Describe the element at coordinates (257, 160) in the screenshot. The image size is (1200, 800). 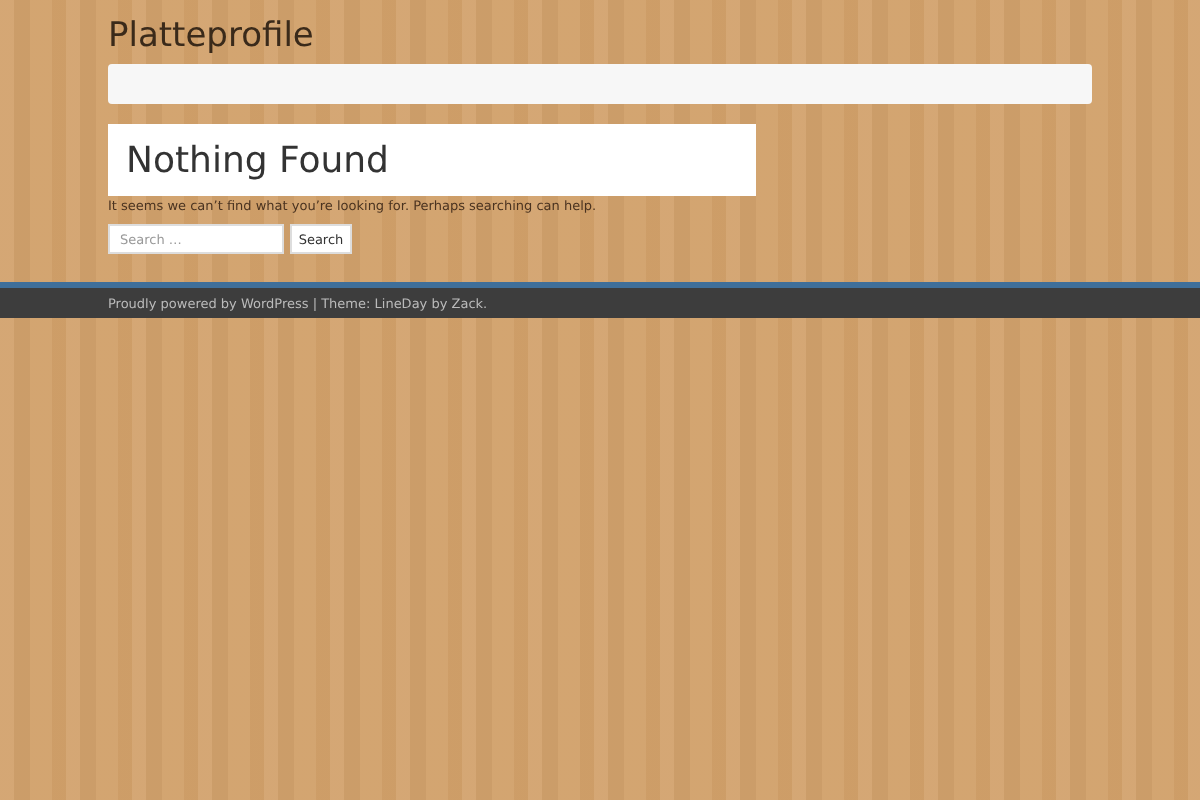
I see `page-title: Nothing Found` at that location.